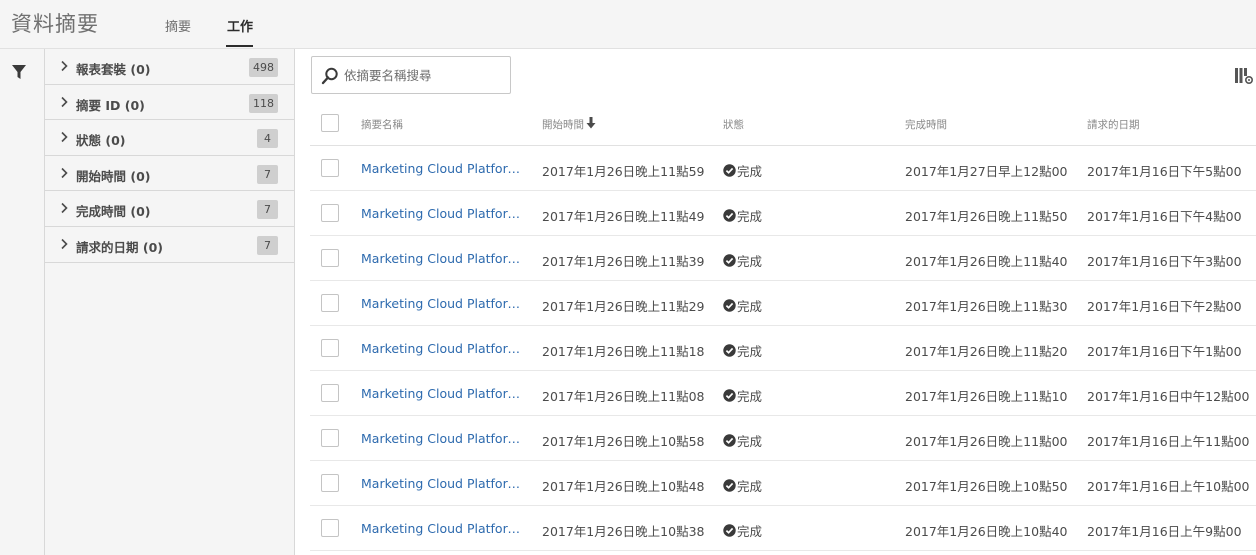  What do you see at coordinates (169, 245) in the screenshot?
I see `facet-requested-date: 請求的日期 (0) 7` at bounding box center [169, 245].